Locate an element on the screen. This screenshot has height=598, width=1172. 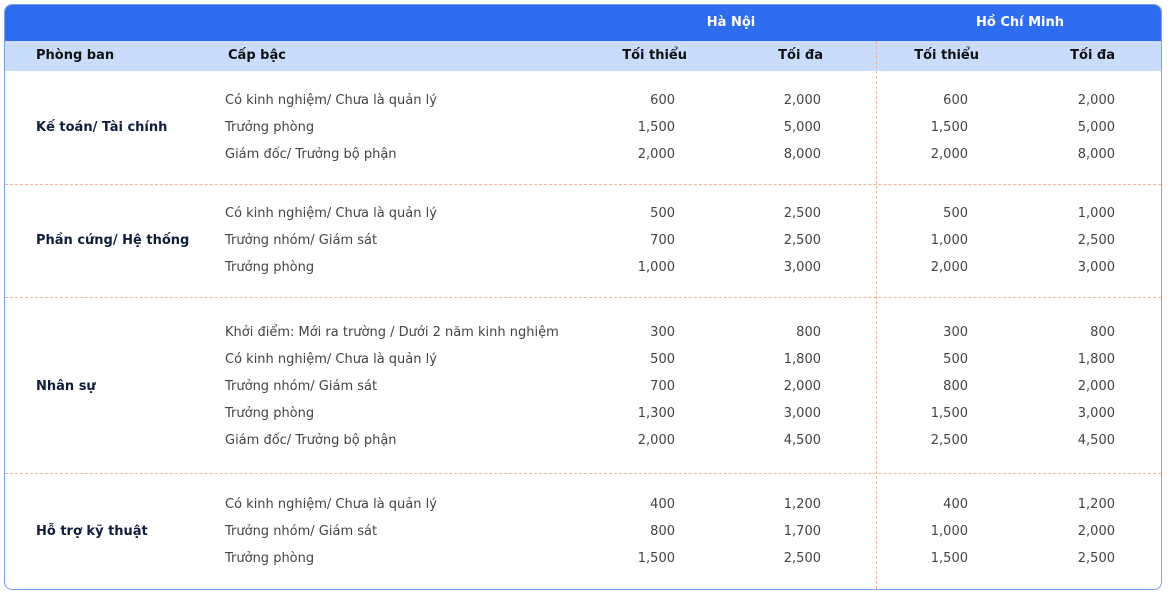
cell-hn-max: 800 is located at coordinates (808, 332).